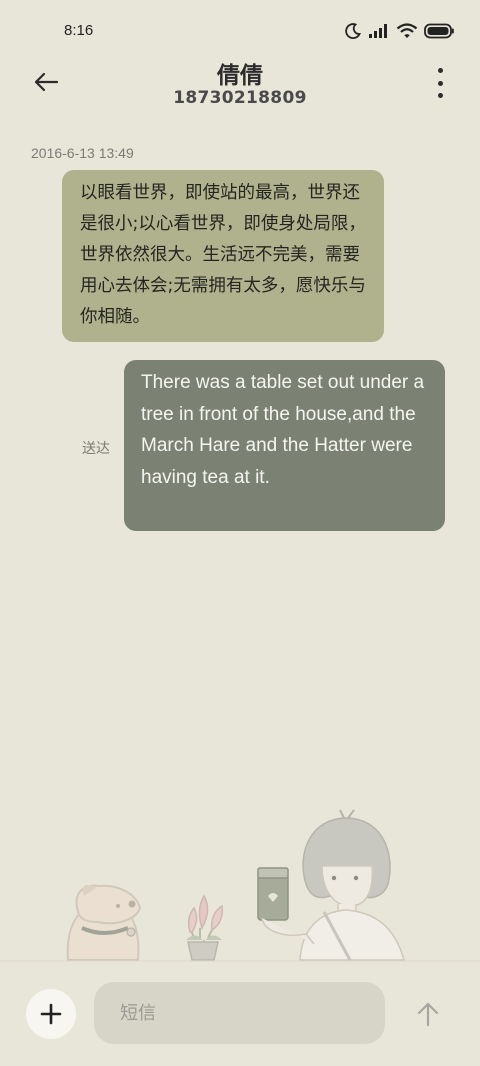 The width and height of the screenshot is (480, 1066). Describe the element at coordinates (378, 31) in the screenshot. I see `signal-icon` at that location.